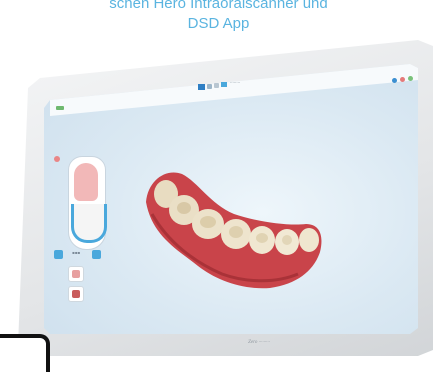  I want to click on caption-line-2: DSD App, so click(218, 23).